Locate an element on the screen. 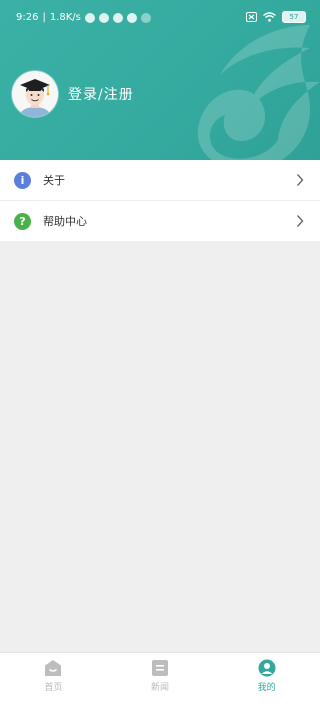 The height and width of the screenshot is (711, 320). brand-watermark-icon is located at coordinates (258, 92).